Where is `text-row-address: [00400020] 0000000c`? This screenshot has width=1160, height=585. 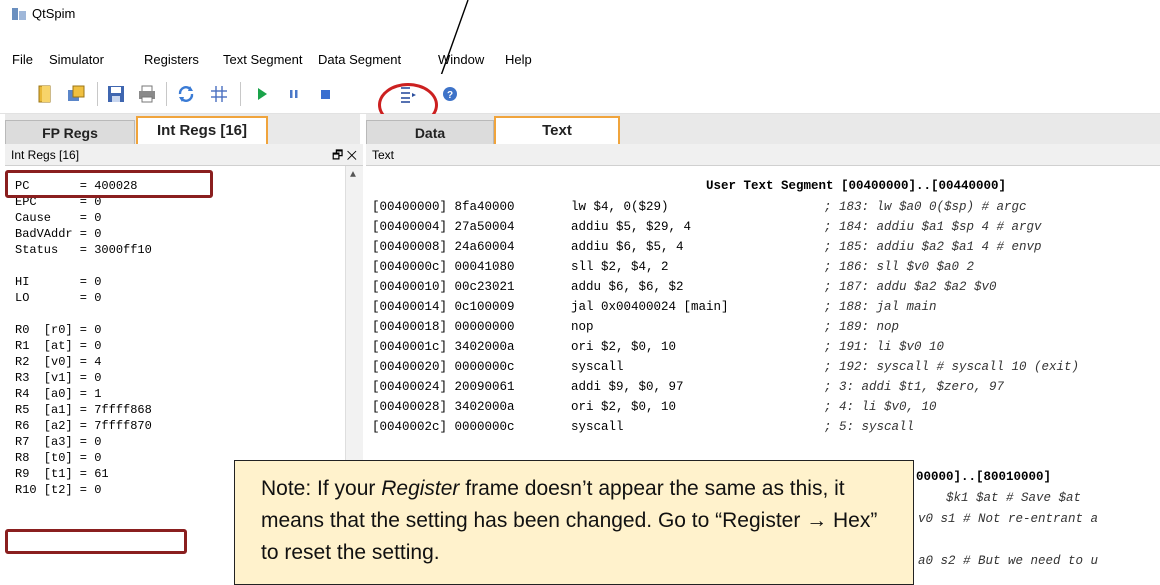 text-row-address: [00400020] 0000000c is located at coordinates (443, 367).